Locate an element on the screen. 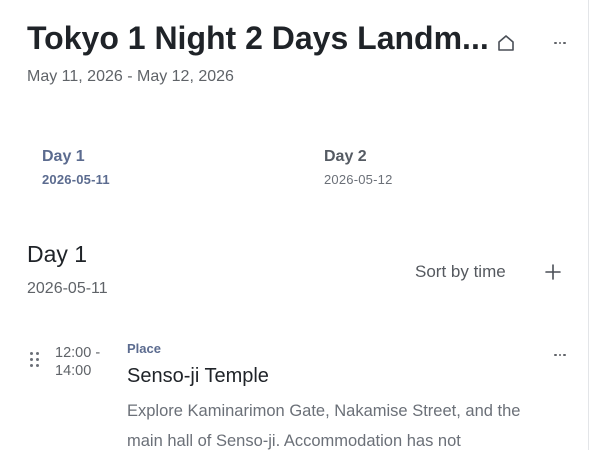 The width and height of the screenshot is (600, 456). sort-by-time-button: Sort by time is located at coordinates (460, 272).